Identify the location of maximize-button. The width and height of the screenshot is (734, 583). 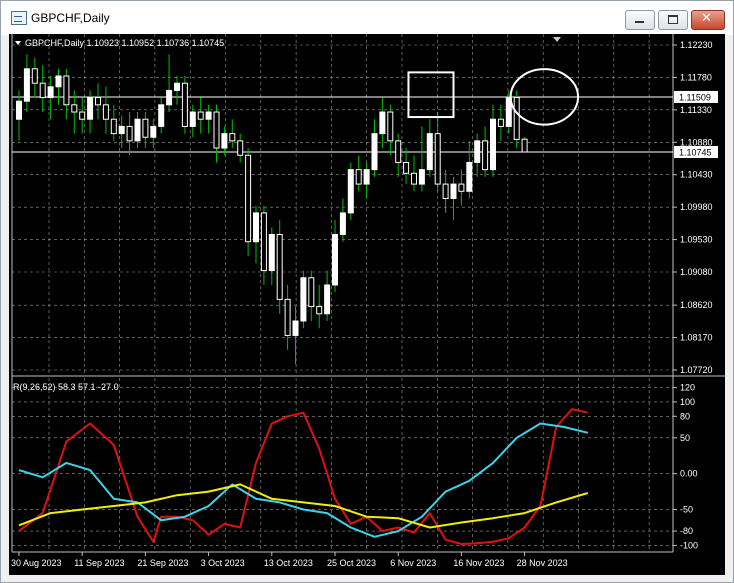
(673, 20).